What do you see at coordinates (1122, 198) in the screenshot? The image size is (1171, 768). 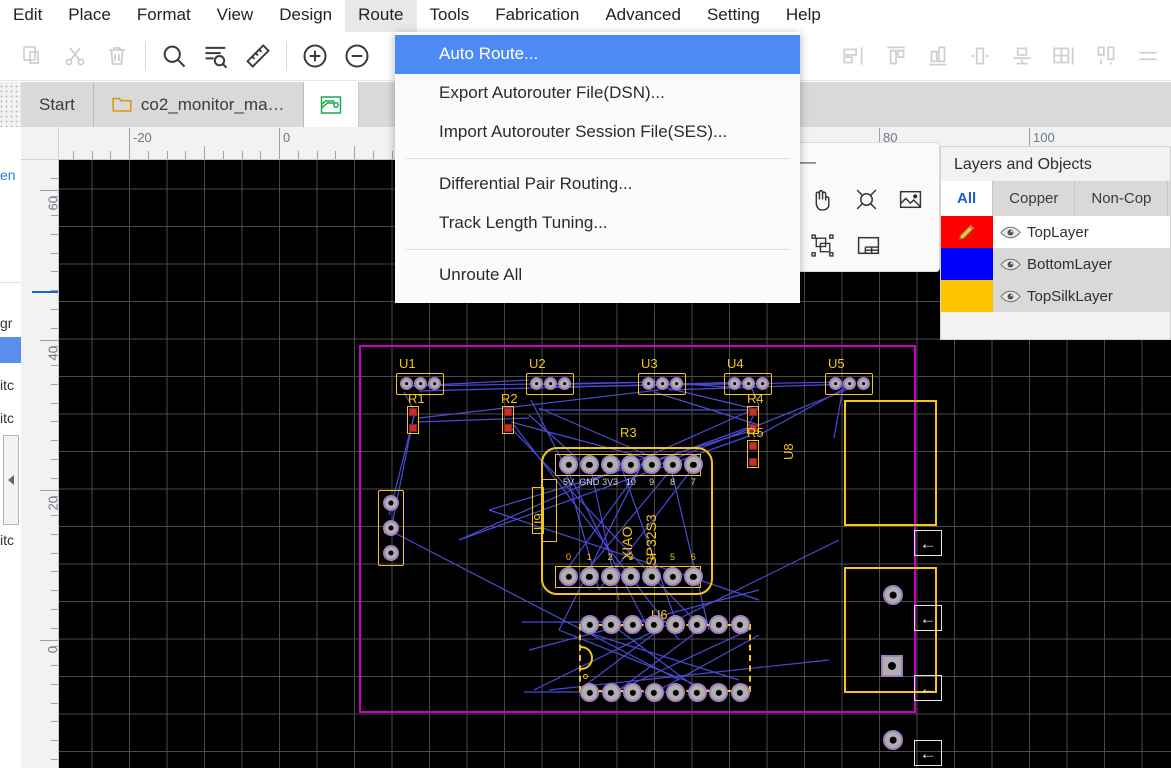 I see `layers-tab-noncop: Non-Cop` at bounding box center [1122, 198].